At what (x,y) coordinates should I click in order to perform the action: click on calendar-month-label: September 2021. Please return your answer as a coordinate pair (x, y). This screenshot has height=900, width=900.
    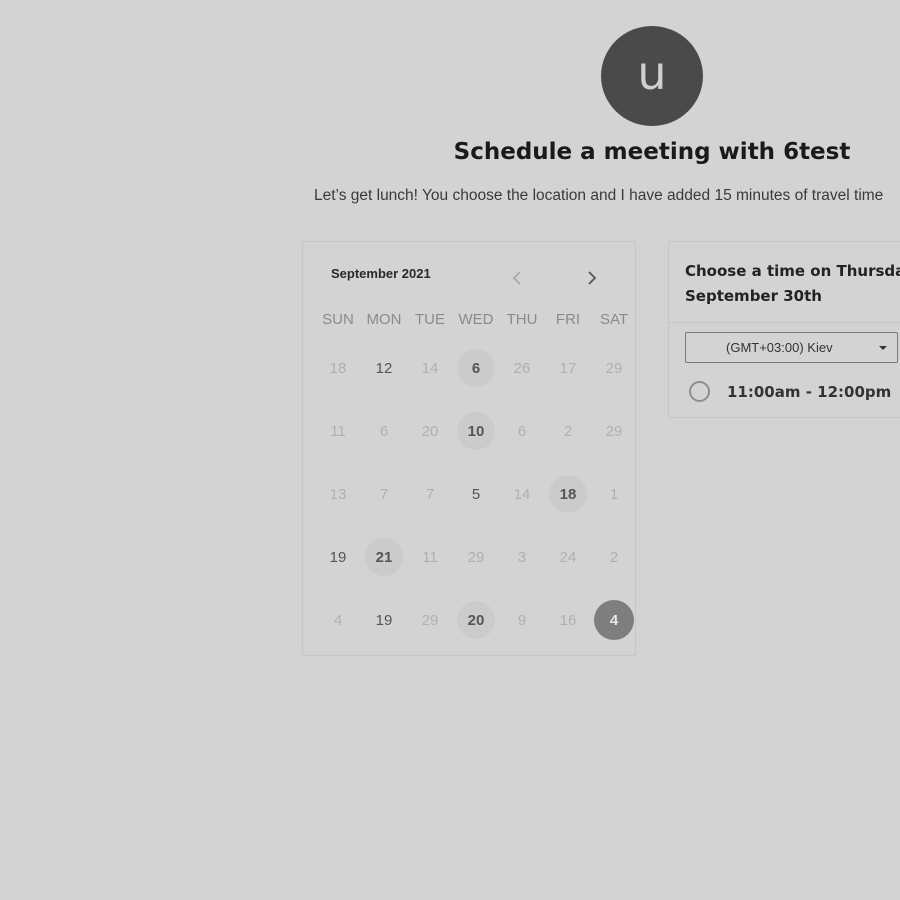
    Looking at the image, I should click on (381, 273).